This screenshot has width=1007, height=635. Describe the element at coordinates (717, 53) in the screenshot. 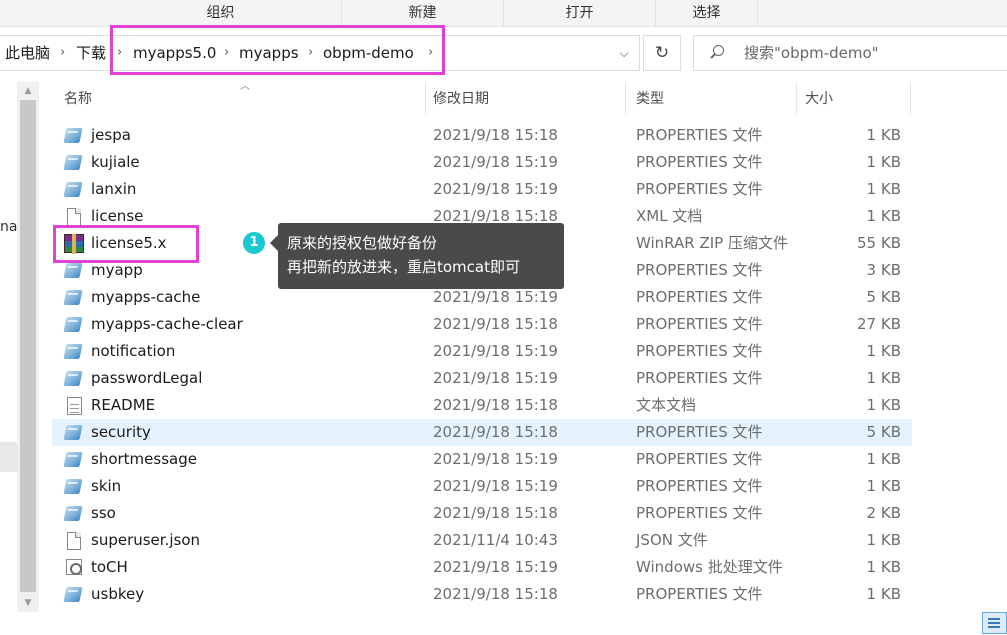

I see `search-icon` at that location.